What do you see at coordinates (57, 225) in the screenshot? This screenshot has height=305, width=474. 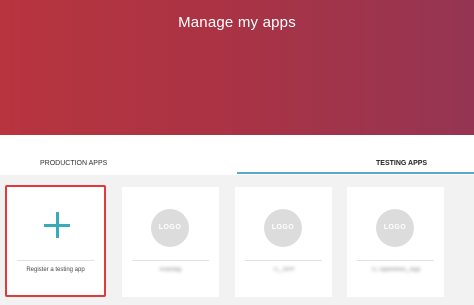 I see `plus-icon` at bounding box center [57, 225].